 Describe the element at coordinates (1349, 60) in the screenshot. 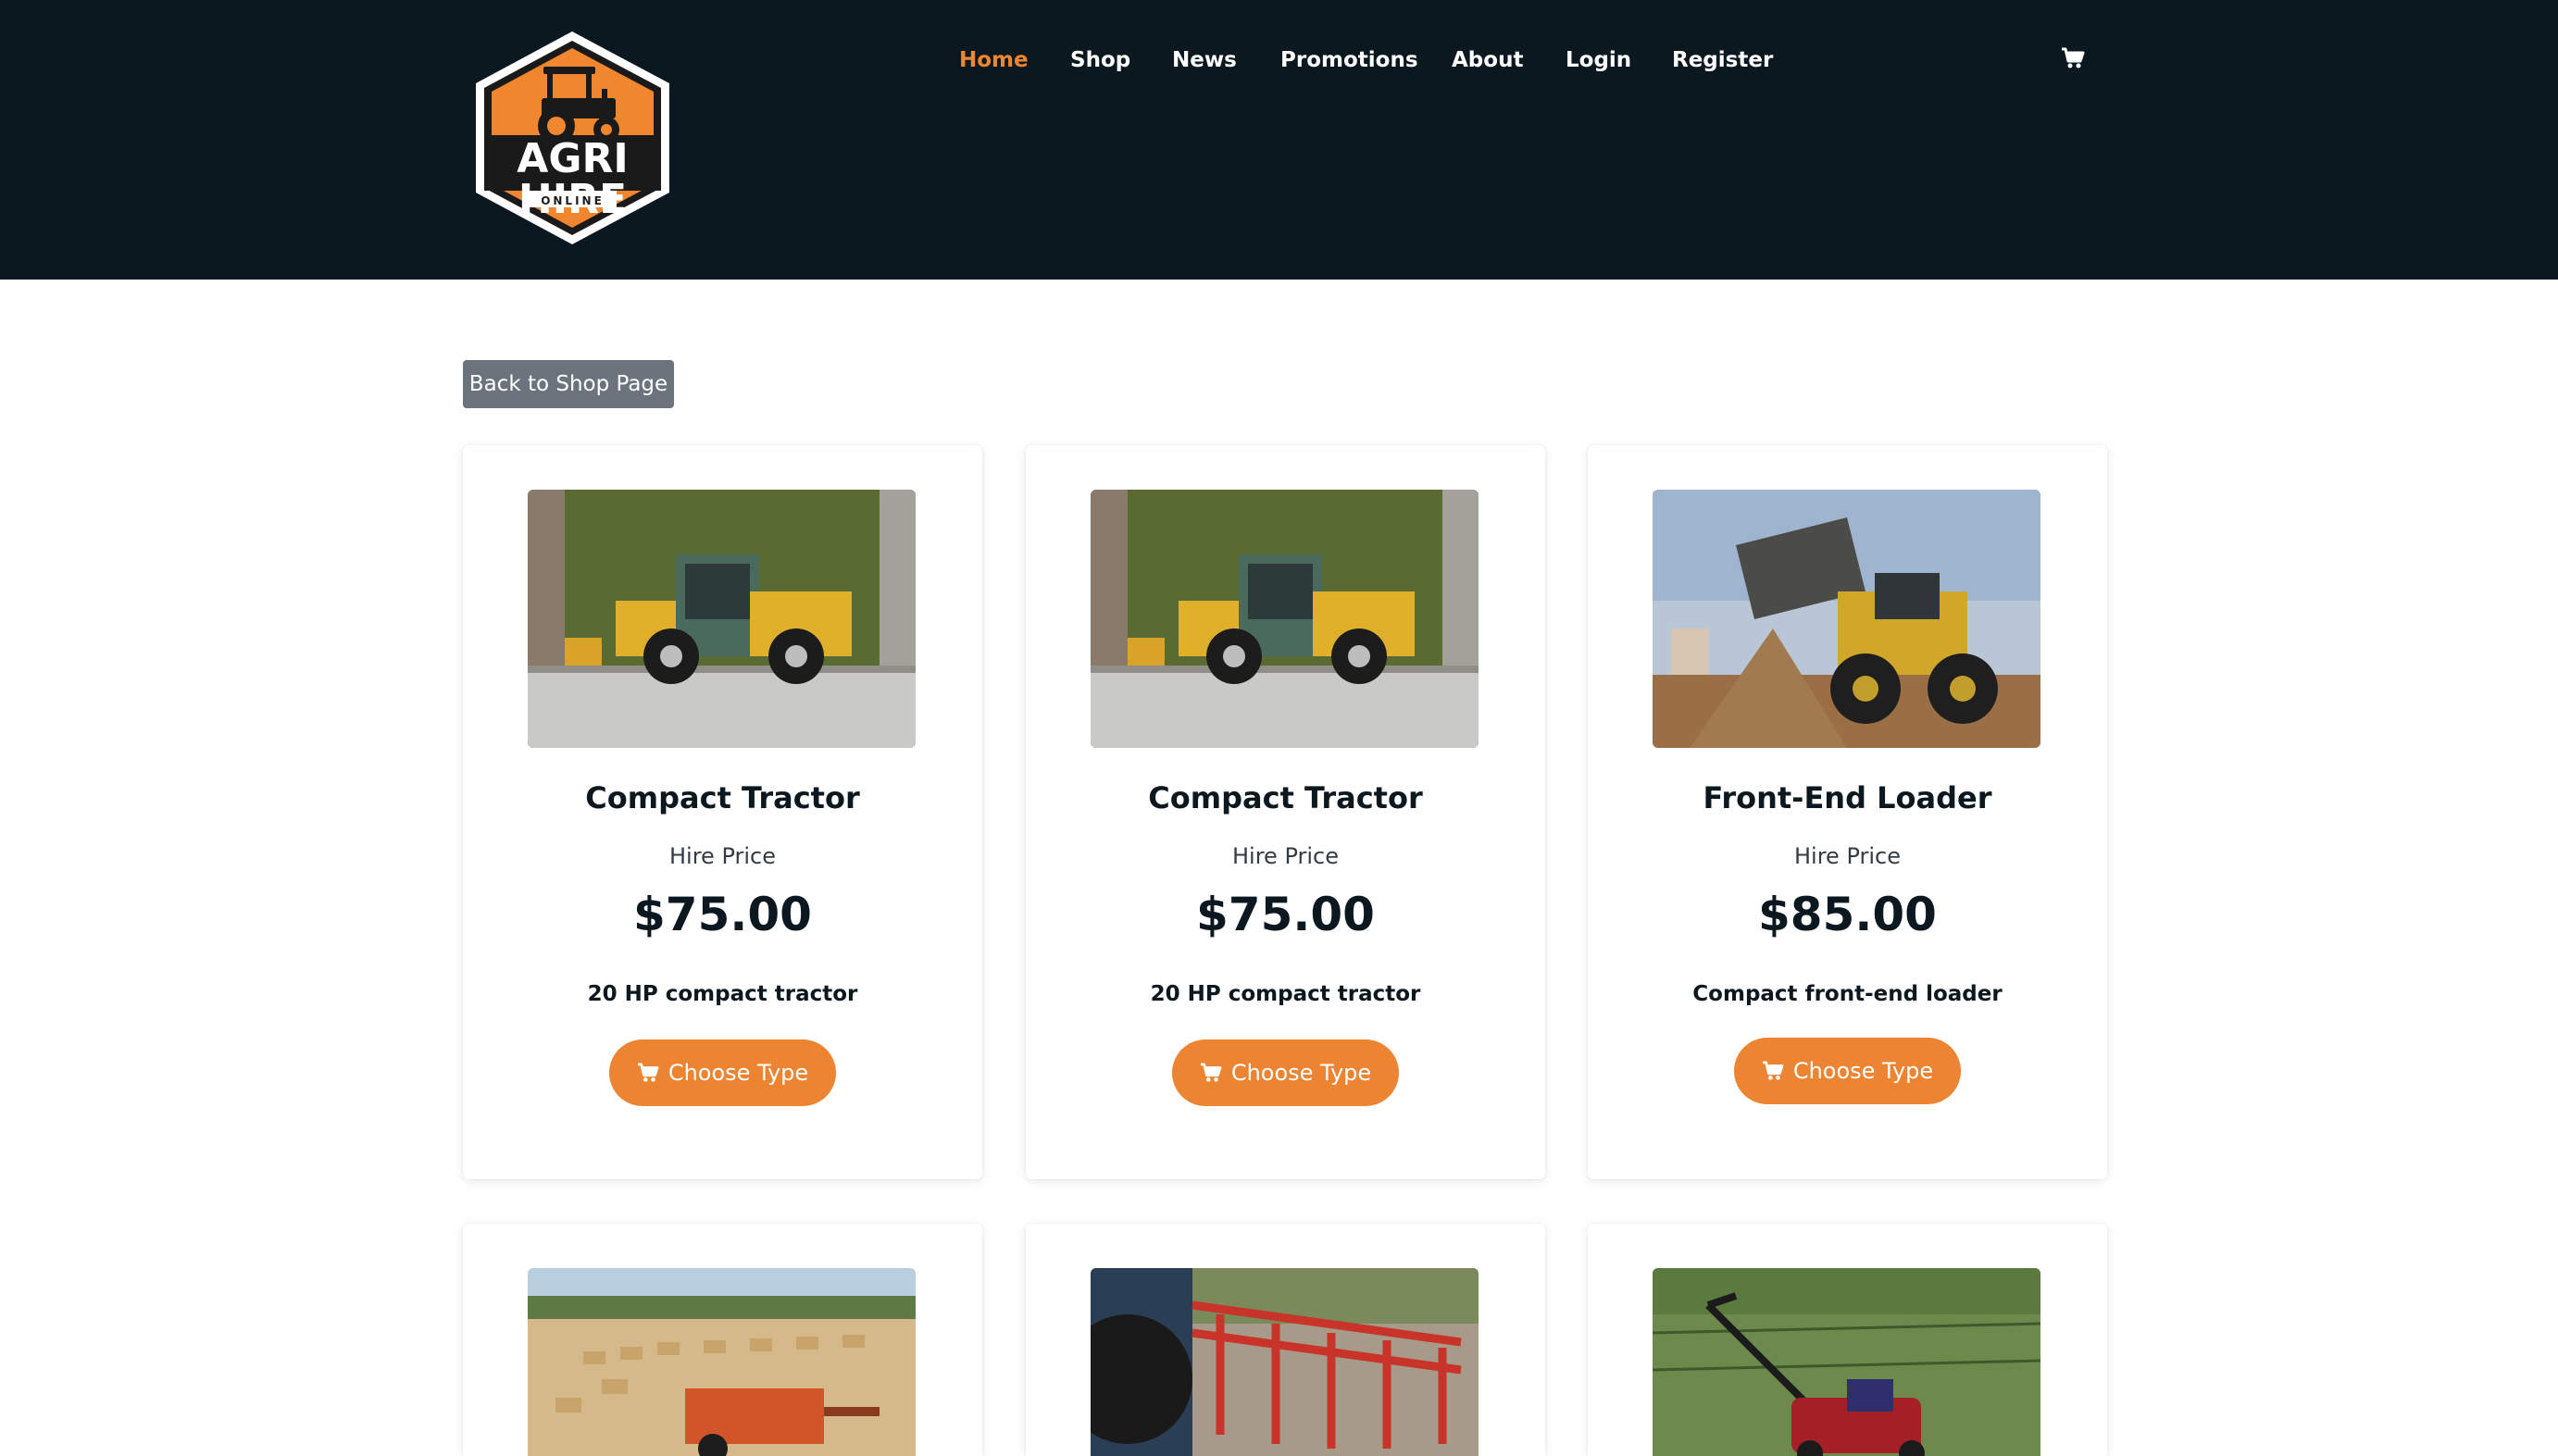

I see `nav-promotions: Promotions` at that location.